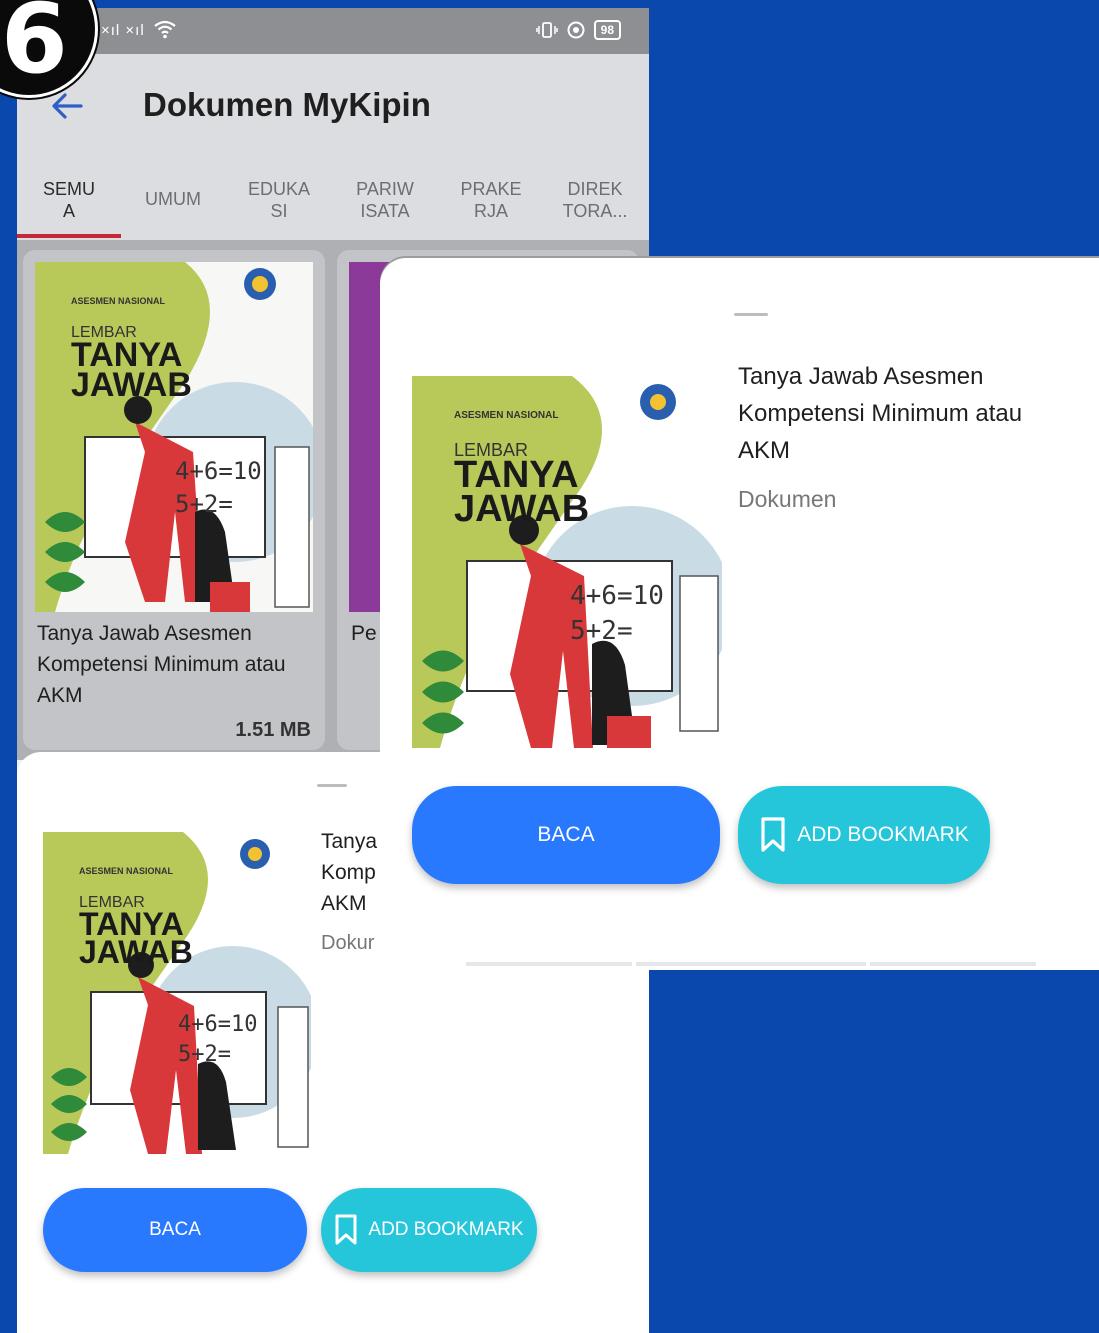 This screenshot has height=1333, width=1099. Describe the element at coordinates (333, 31) in the screenshot. I see `status-bar: ×ıl ×ıl 98` at that location.